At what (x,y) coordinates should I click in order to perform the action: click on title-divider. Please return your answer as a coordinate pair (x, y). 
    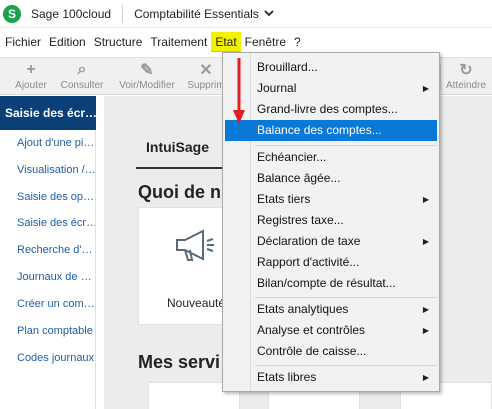
    Looking at the image, I should click on (123, 13).